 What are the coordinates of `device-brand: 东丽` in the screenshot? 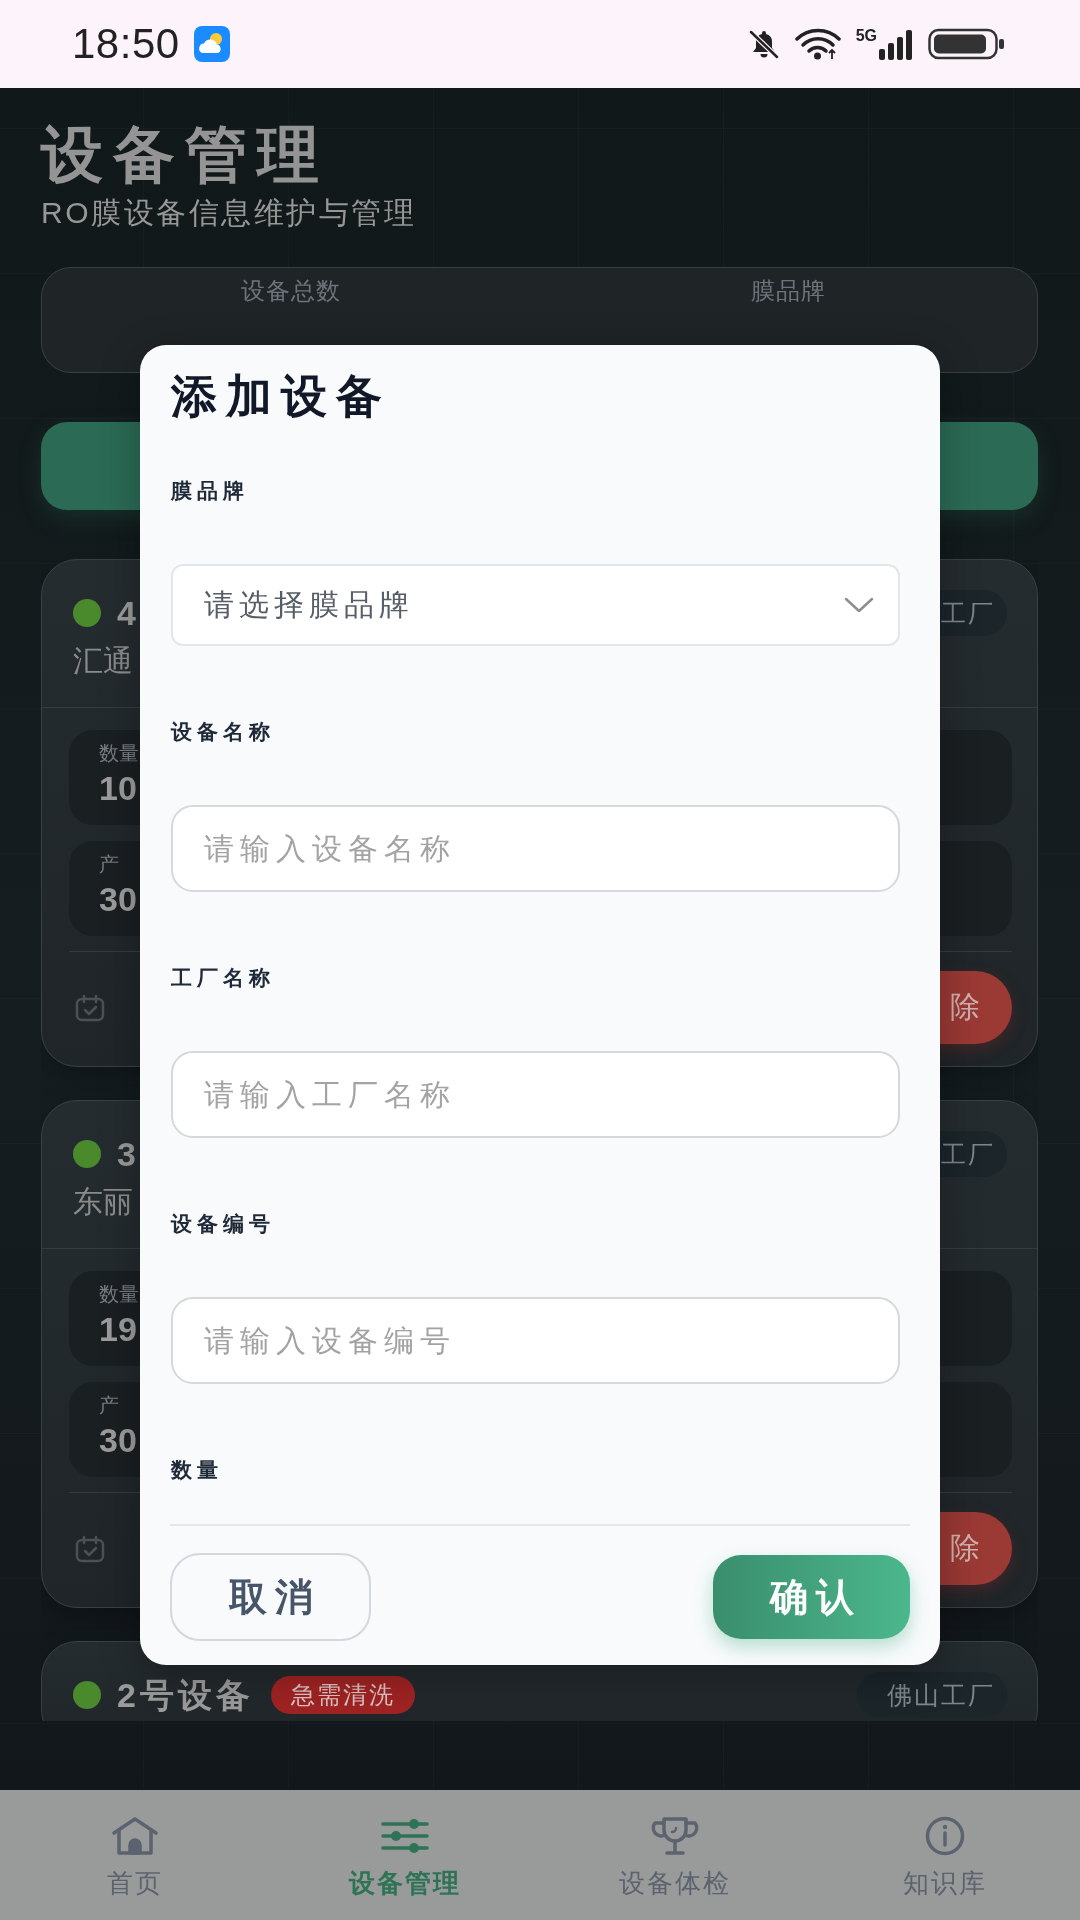 It's located at (103, 1202).